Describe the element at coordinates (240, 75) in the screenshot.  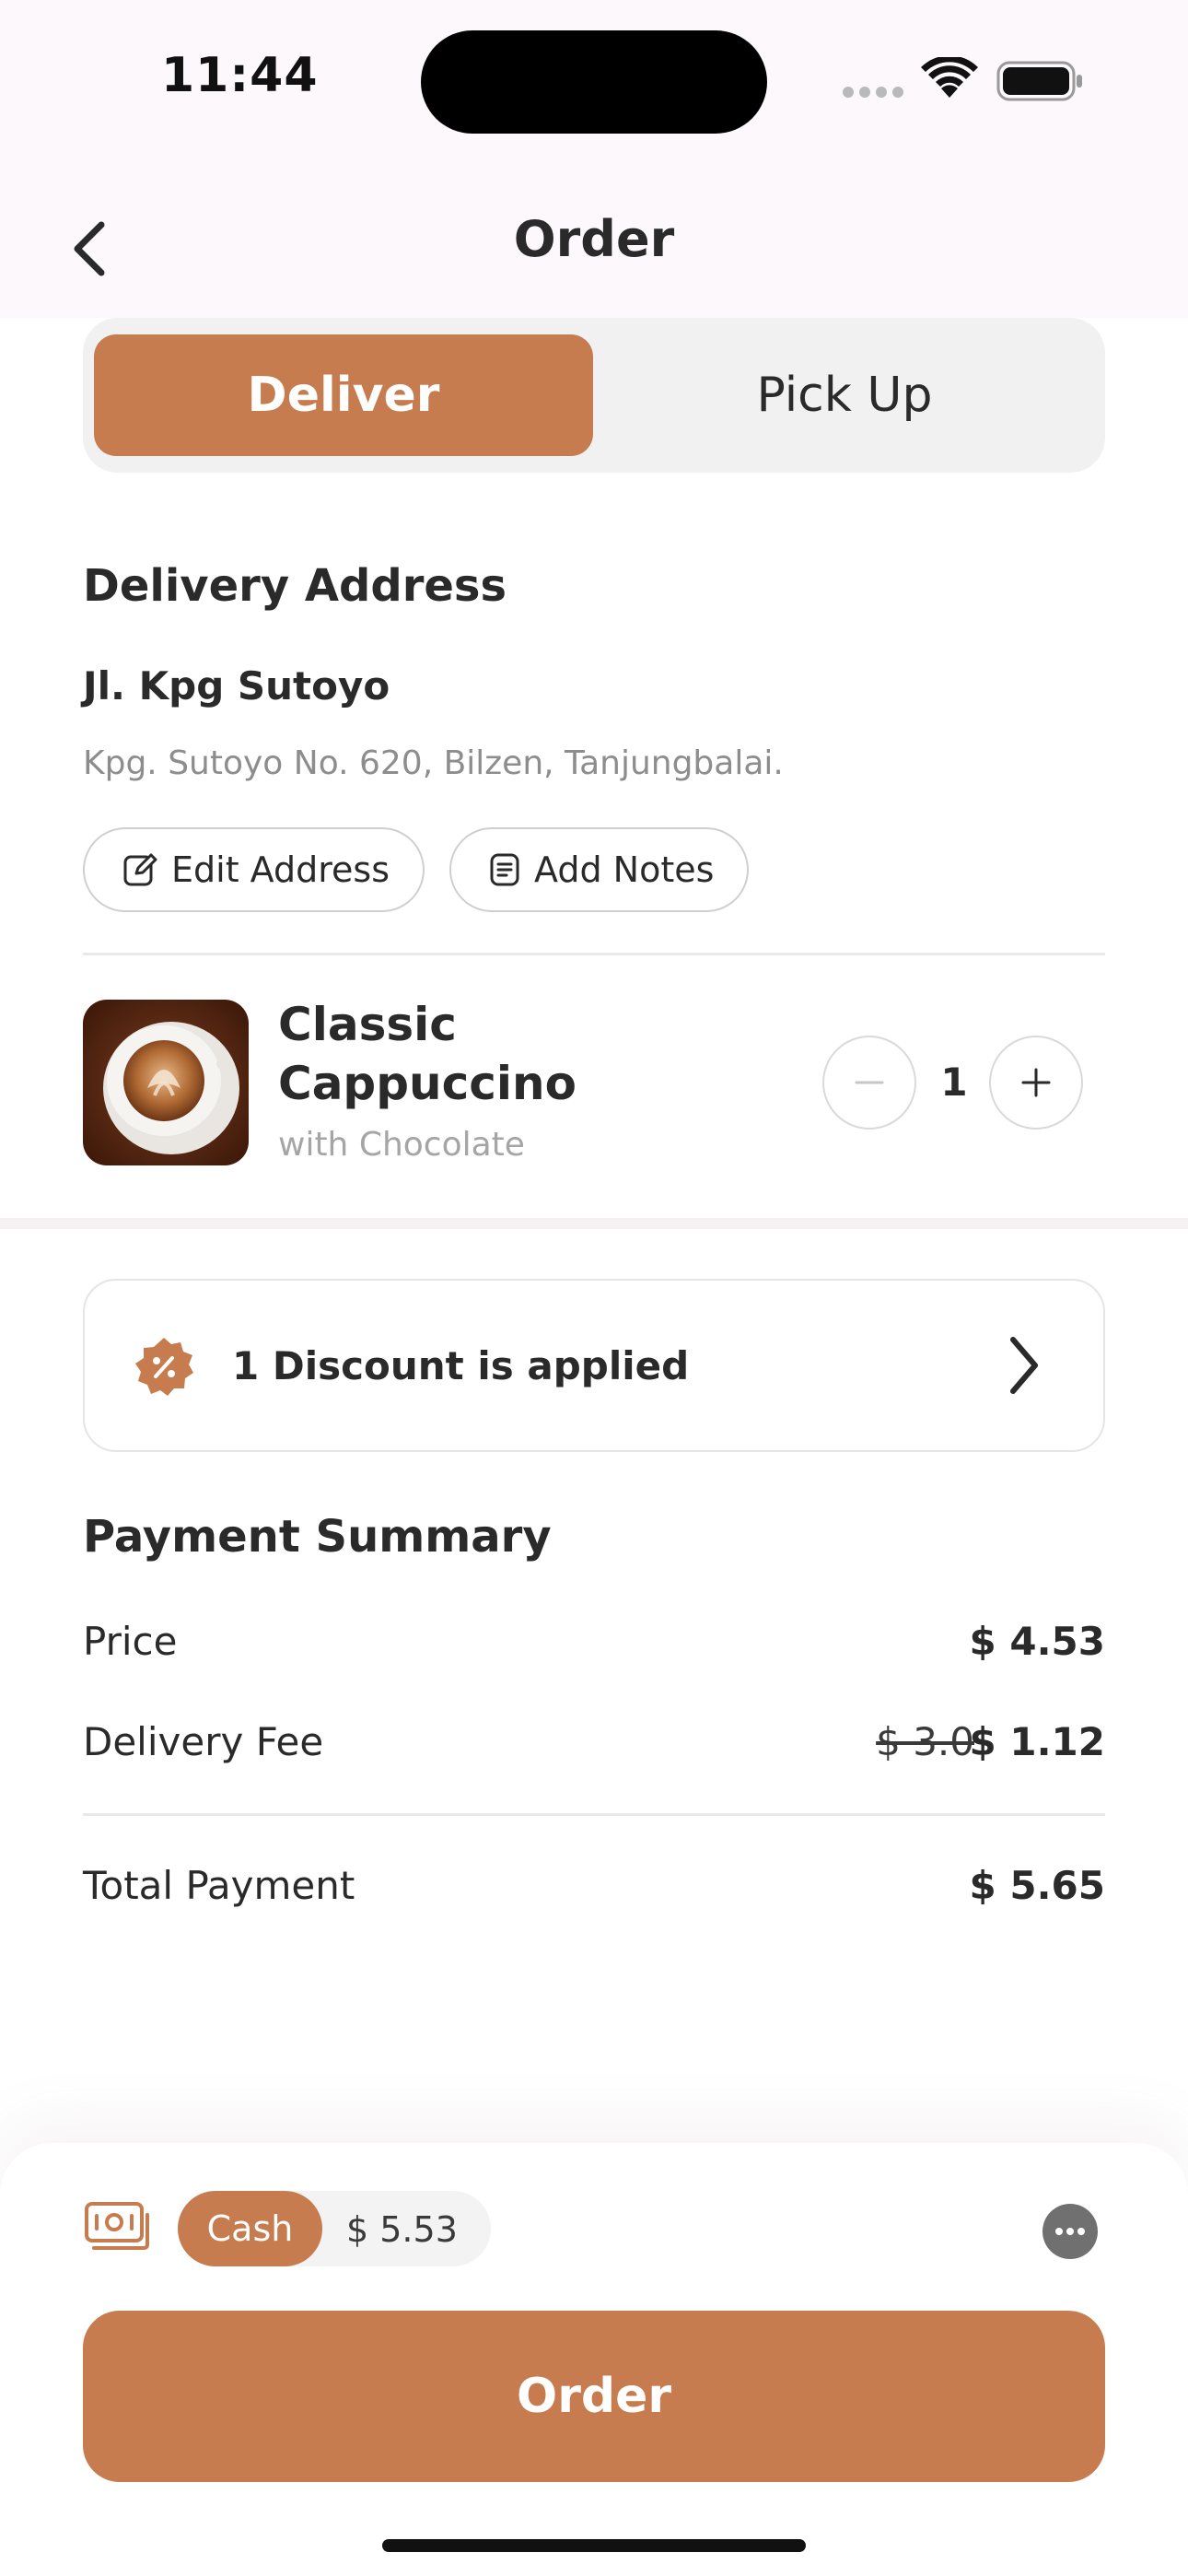
I see `status-time: 11:44` at that location.